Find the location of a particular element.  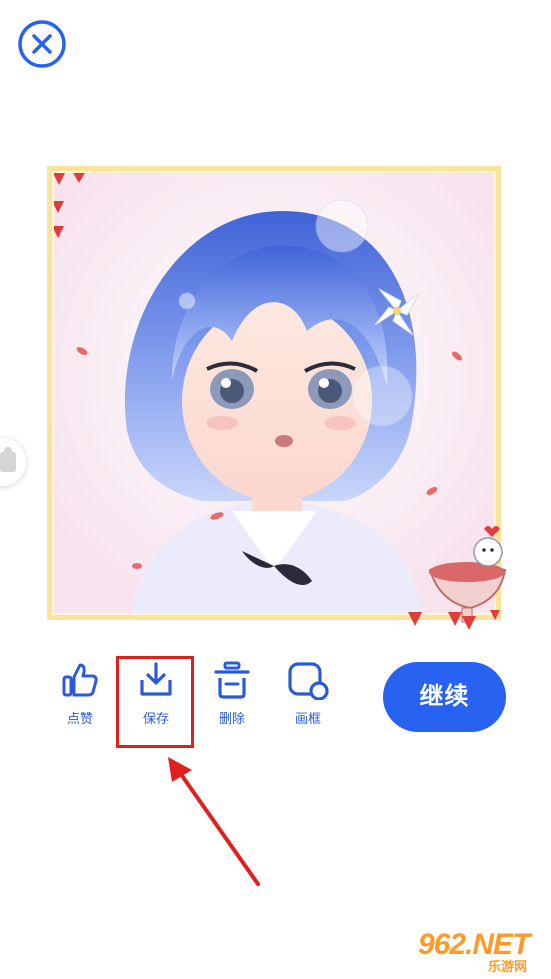

trash-icon is located at coordinates (232, 680).